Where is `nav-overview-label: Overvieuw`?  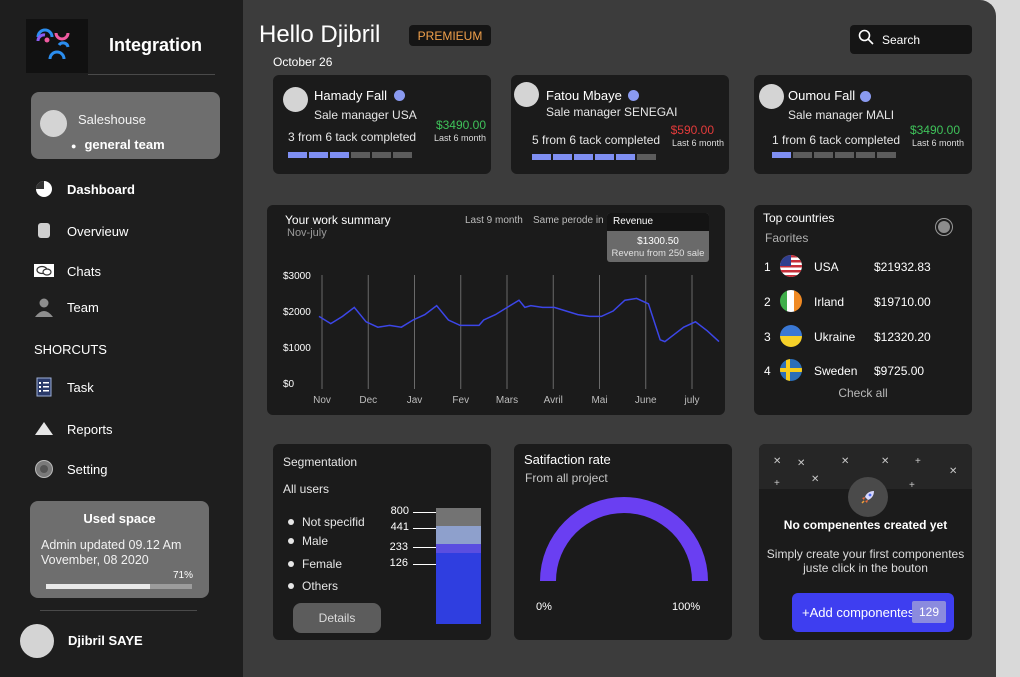
nav-overview-label: Overvieuw is located at coordinates (98, 231).